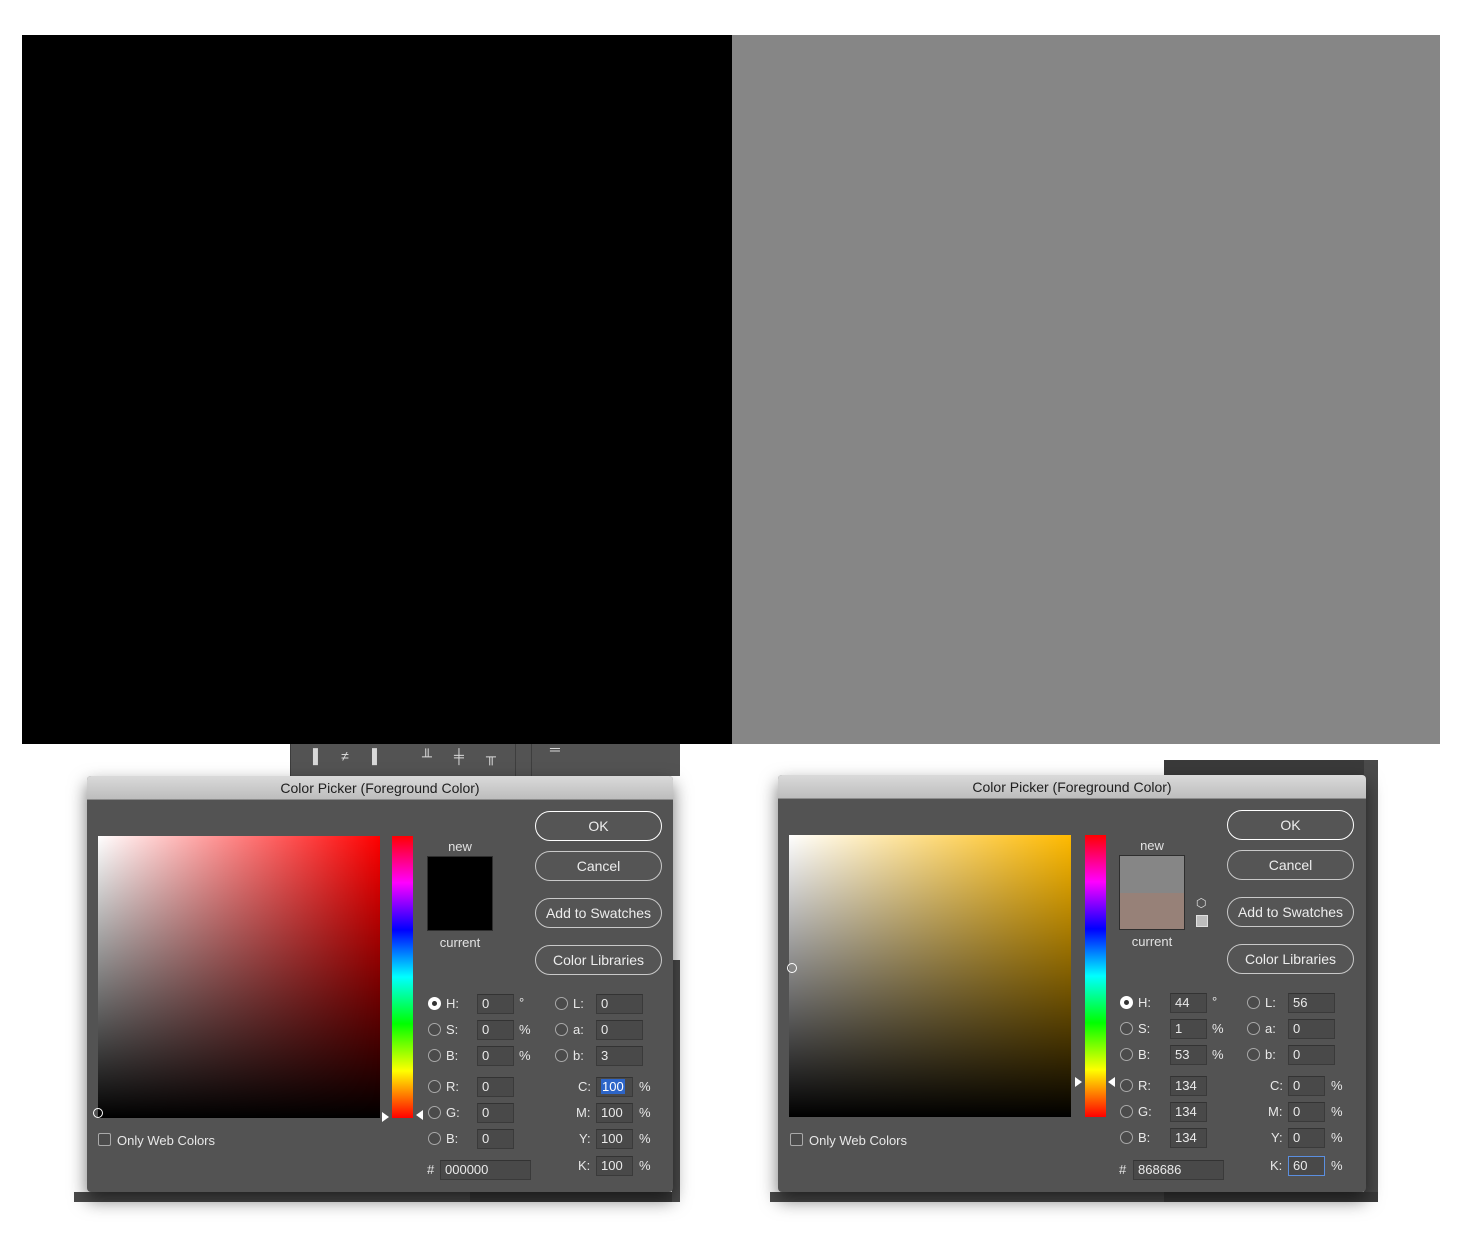 The width and height of the screenshot is (1474, 1252). What do you see at coordinates (1202, 921) in the screenshot?
I see `gamut-color-square-icon` at bounding box center [1202, 921].